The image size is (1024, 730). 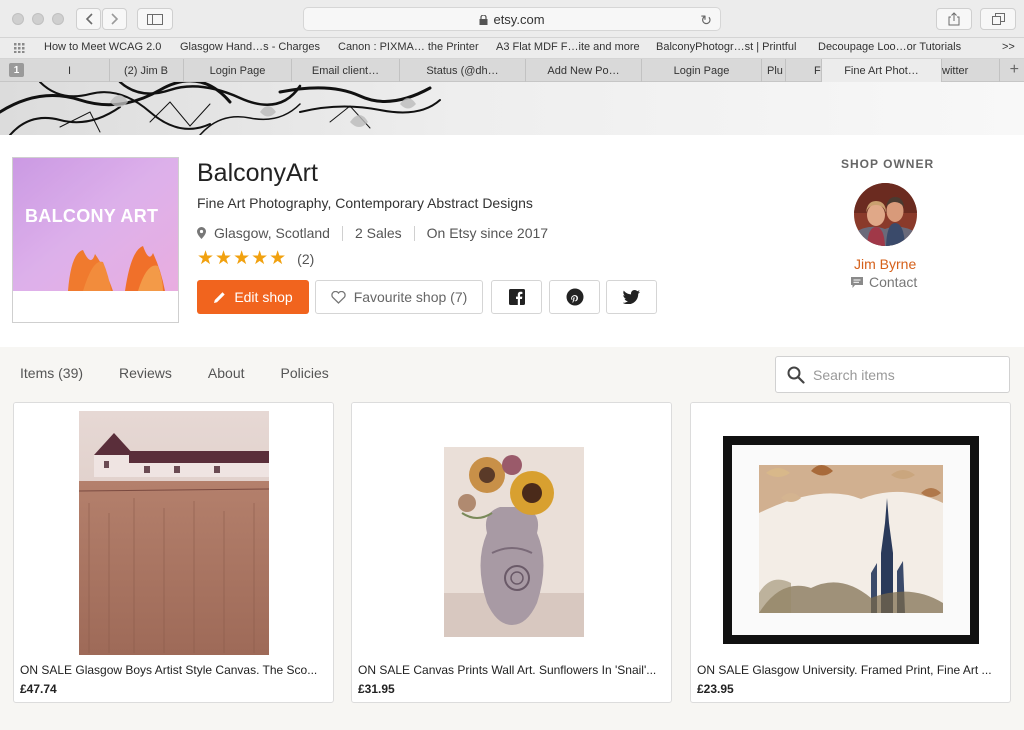 What do you see at coordinates (706, 20) in the screenshot?
I see `reload-icon: ↻` at bounding box center [706, 20].